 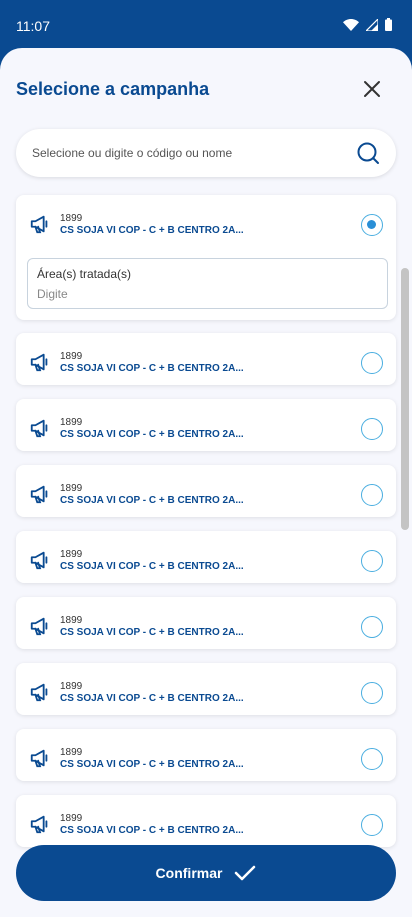 What do you see at coordinates (189, 873) in the screenshot?
I see `confirm-label: Confirmar` at bounding box center [189, 873].